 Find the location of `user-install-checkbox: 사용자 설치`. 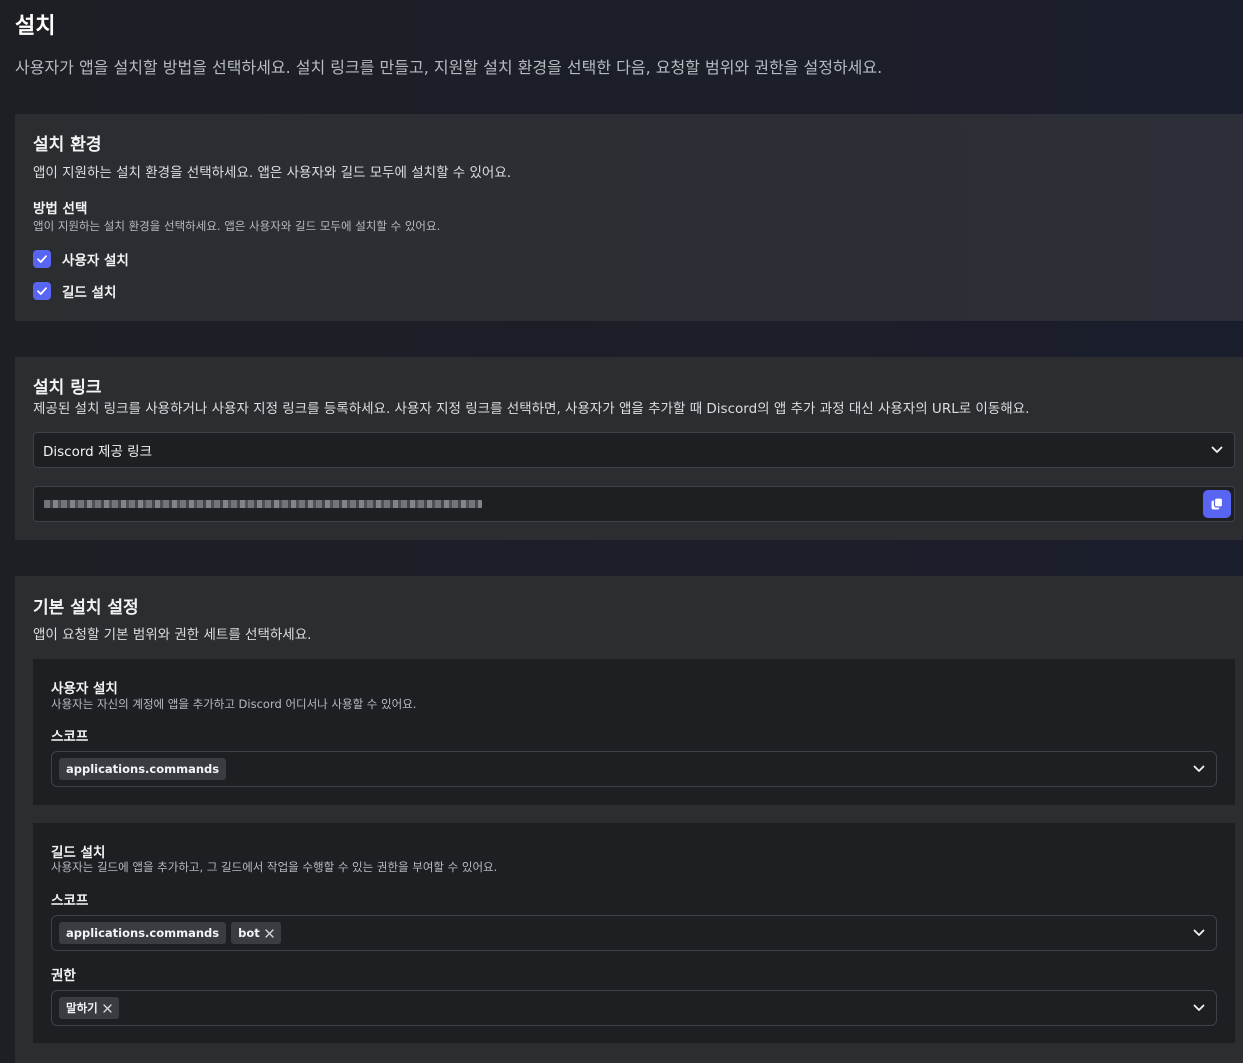

user-install-checkbox: 사용자 설치 is located at coordinates (81, 259).